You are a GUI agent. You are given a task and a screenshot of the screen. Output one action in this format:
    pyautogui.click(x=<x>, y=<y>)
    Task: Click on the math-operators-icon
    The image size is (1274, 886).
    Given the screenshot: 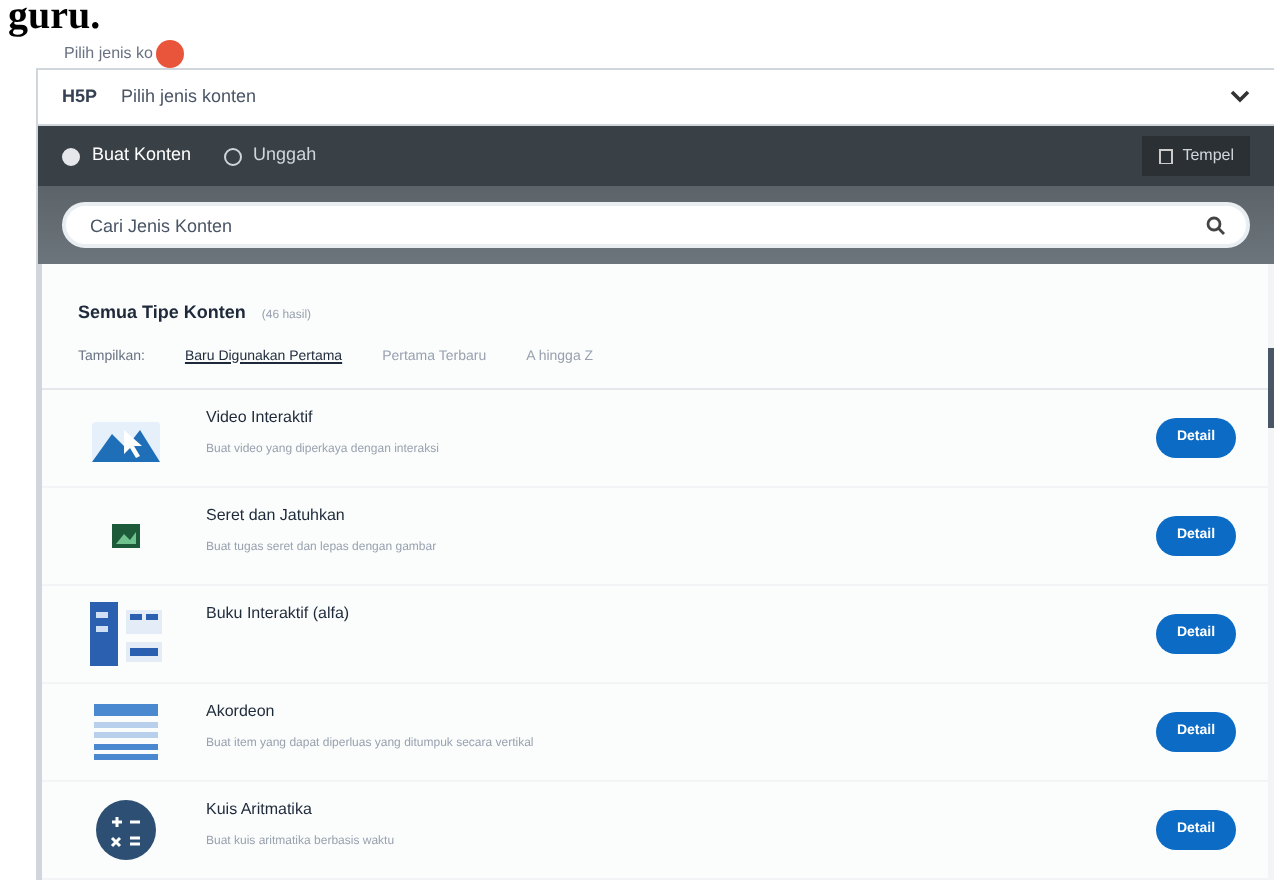 What is the action you would take?
    pyautogui.click(x=126, y=830)
    